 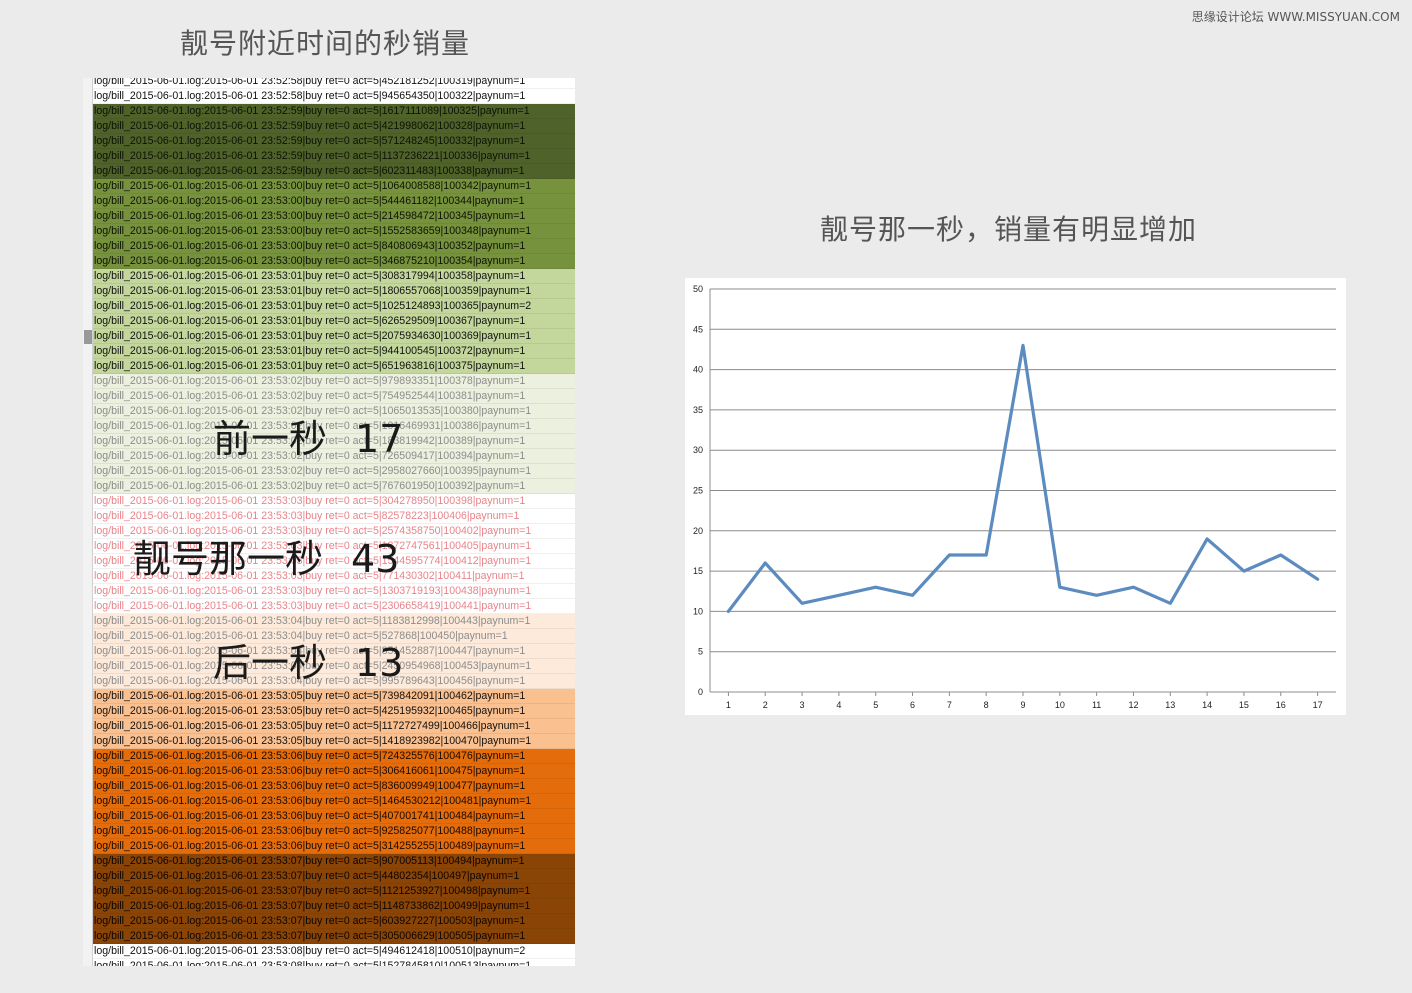 I want to click on selected-row-marker, so click(x=88, y=337).